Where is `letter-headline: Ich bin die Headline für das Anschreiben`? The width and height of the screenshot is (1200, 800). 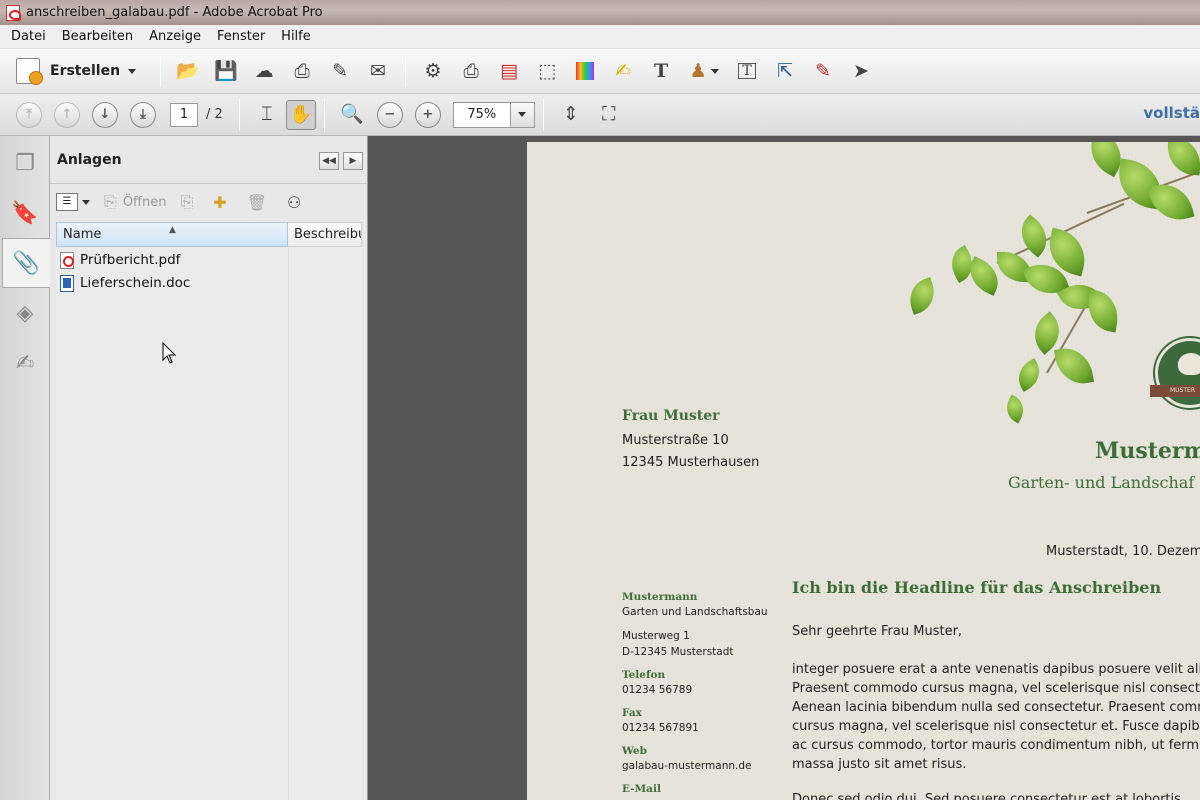 letter-headline: Ich bin die Headline für das Anschreiben is located at coordinates (977, 587).